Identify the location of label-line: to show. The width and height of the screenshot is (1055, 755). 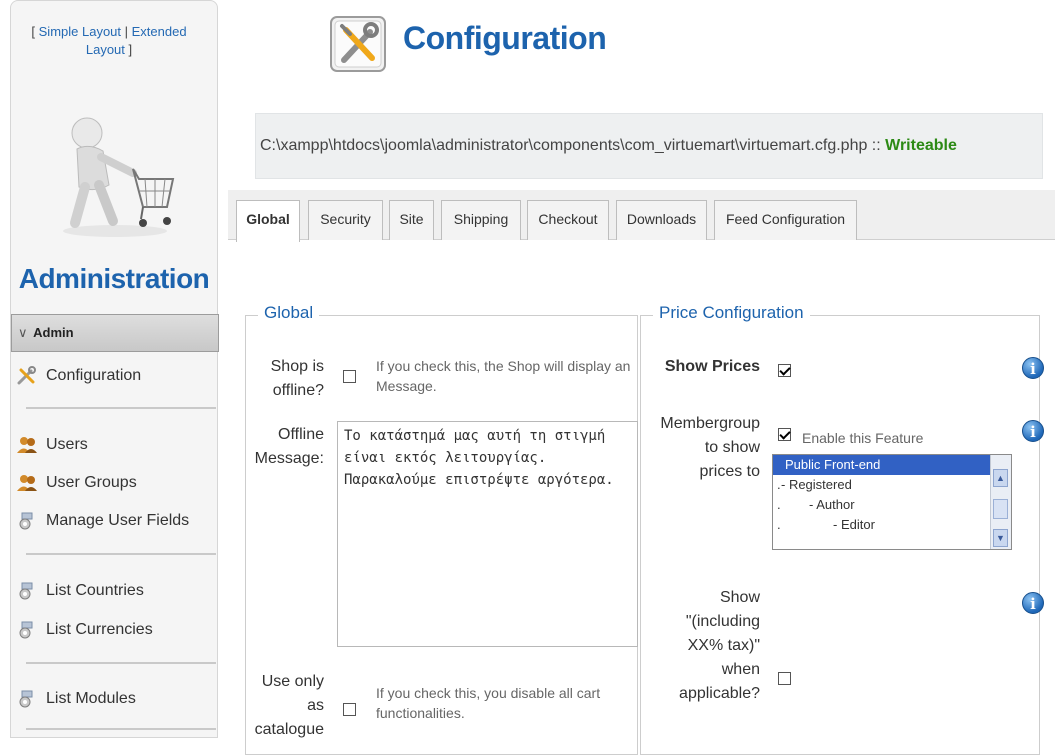
(732, 447).